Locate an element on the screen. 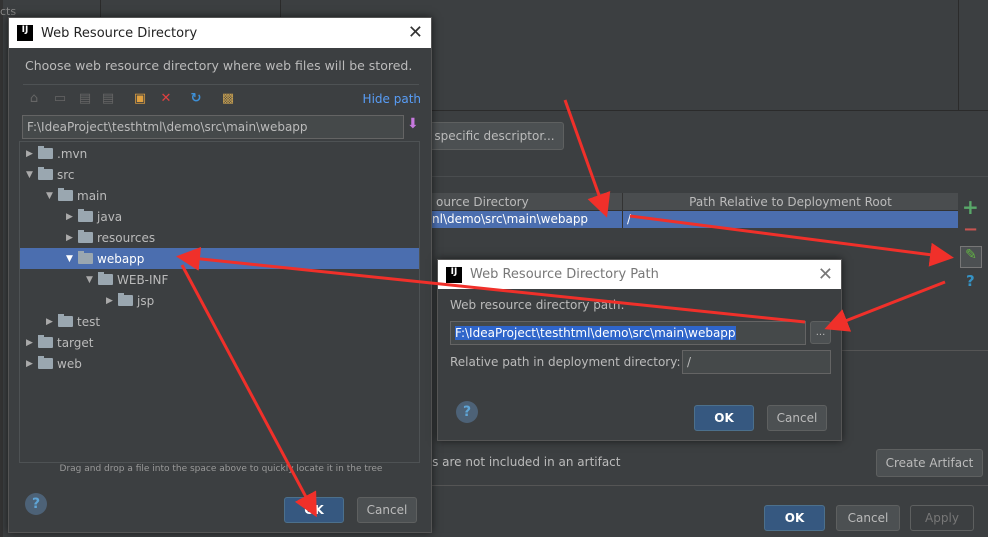  arrow-to-edit-icon is located at coordinates (791, 240).